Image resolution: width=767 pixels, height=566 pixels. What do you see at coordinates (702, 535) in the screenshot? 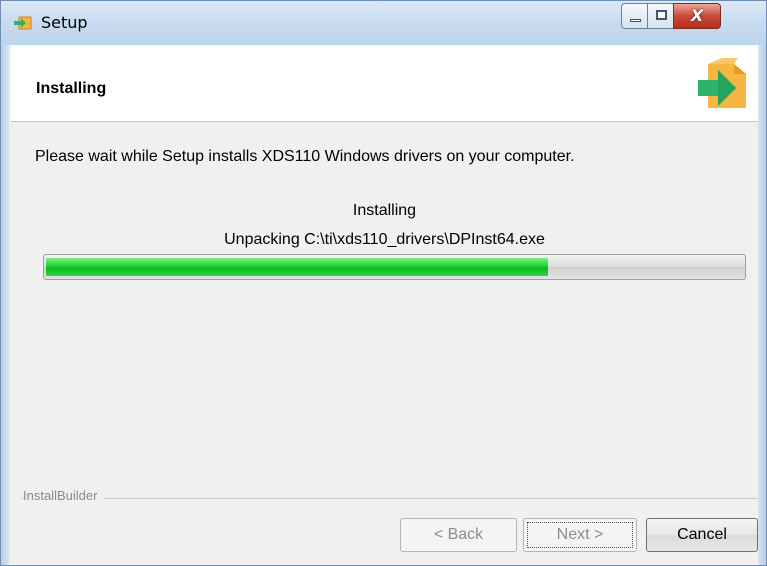
I see `cancel-button: Cancel` at bounding box center [702, 535].